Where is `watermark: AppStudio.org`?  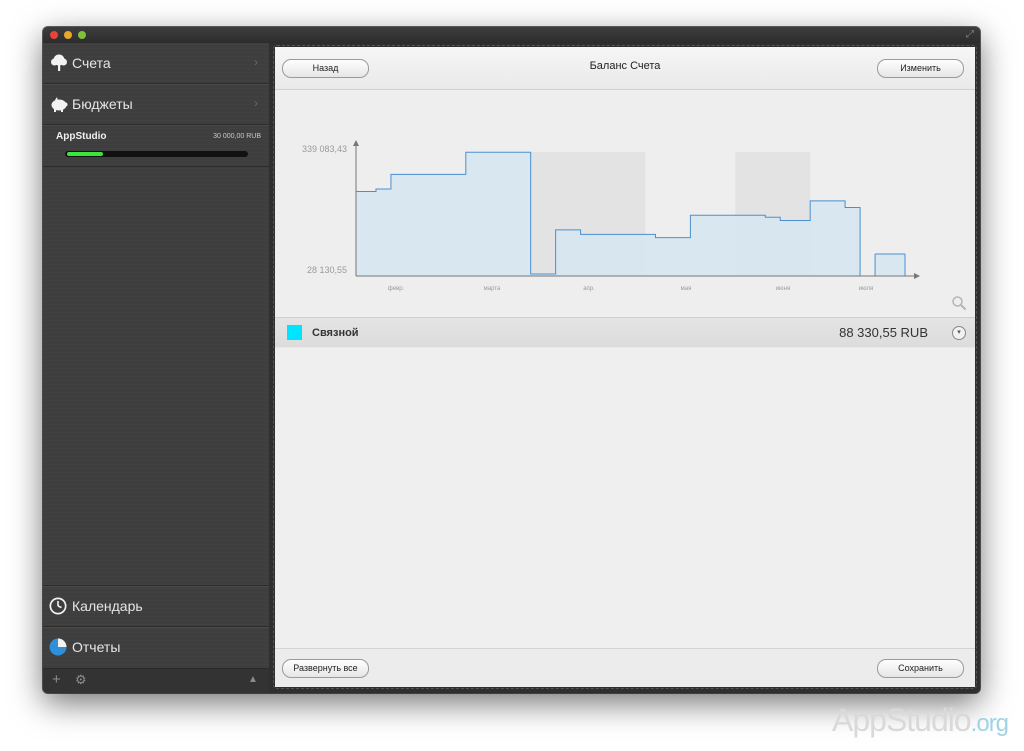
watermark: AppStudio.org is located at coordinates (920, 720).